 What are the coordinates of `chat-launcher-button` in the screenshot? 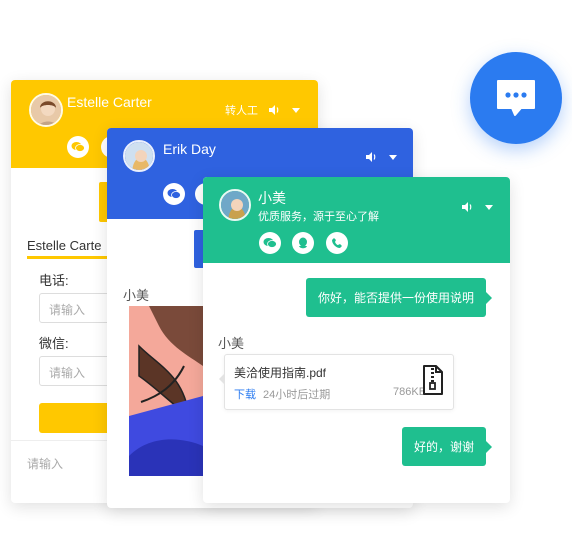 It's located at (516, 98).